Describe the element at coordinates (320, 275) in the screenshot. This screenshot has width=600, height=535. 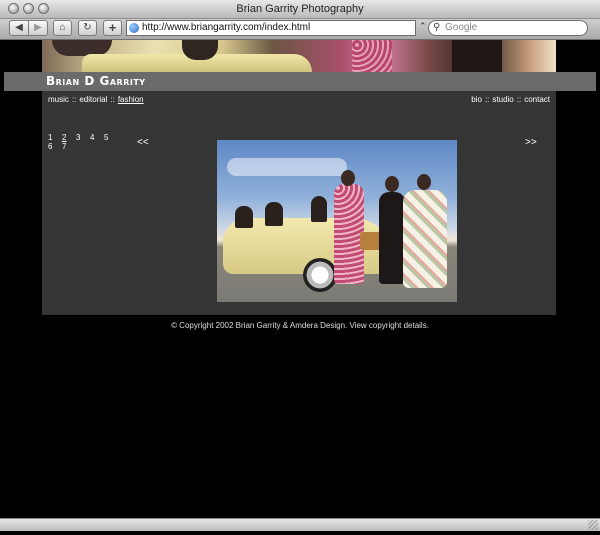
I see `photo-wheel` at that location.